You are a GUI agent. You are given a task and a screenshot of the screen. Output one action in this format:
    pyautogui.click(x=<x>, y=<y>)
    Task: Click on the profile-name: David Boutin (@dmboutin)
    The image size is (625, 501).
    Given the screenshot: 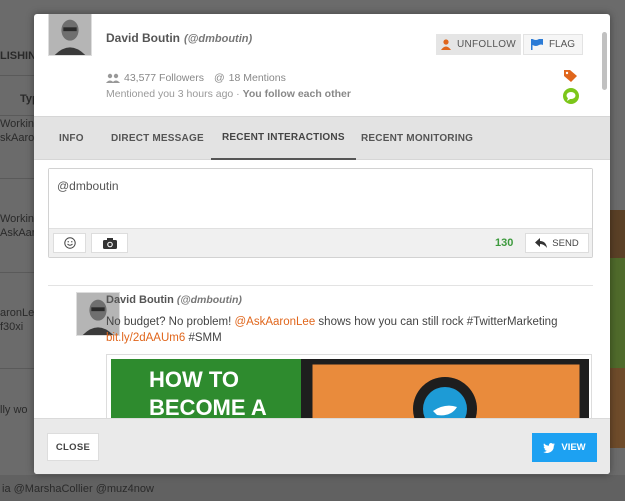 What is the action you would take?
    pyautogui.click(x=179, y=38)
    